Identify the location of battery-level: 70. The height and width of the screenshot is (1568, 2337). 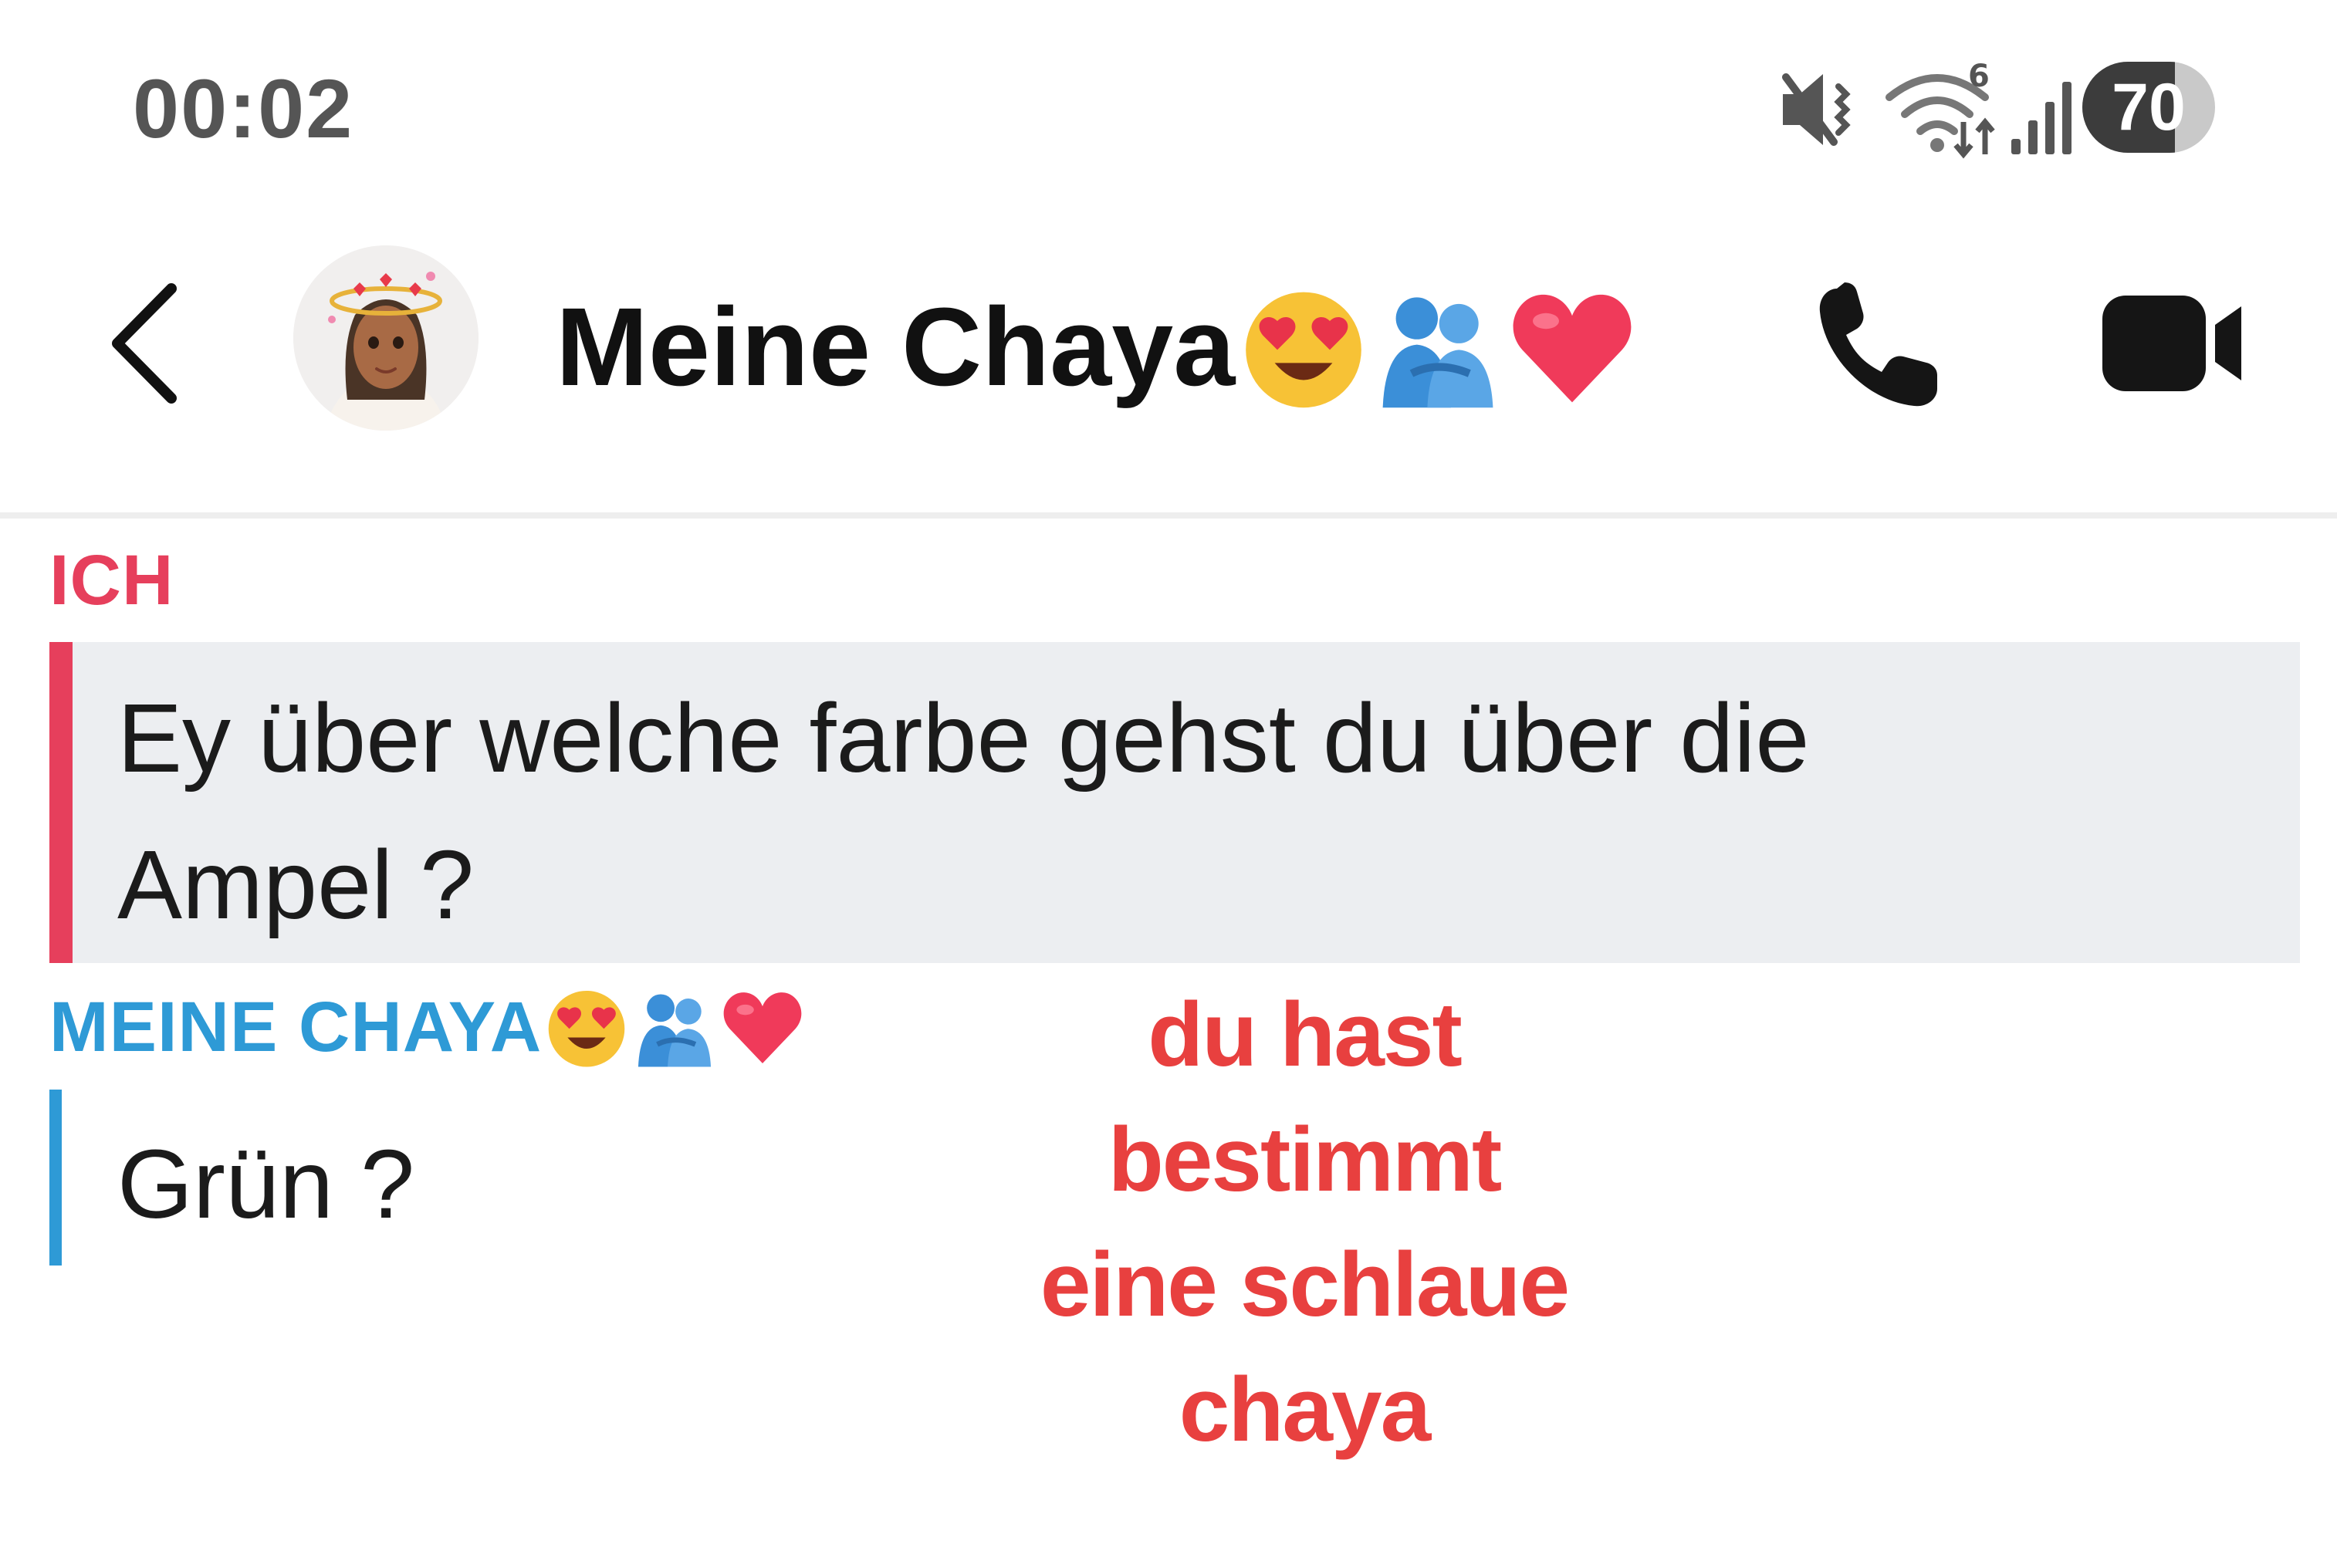
(2149, 106).